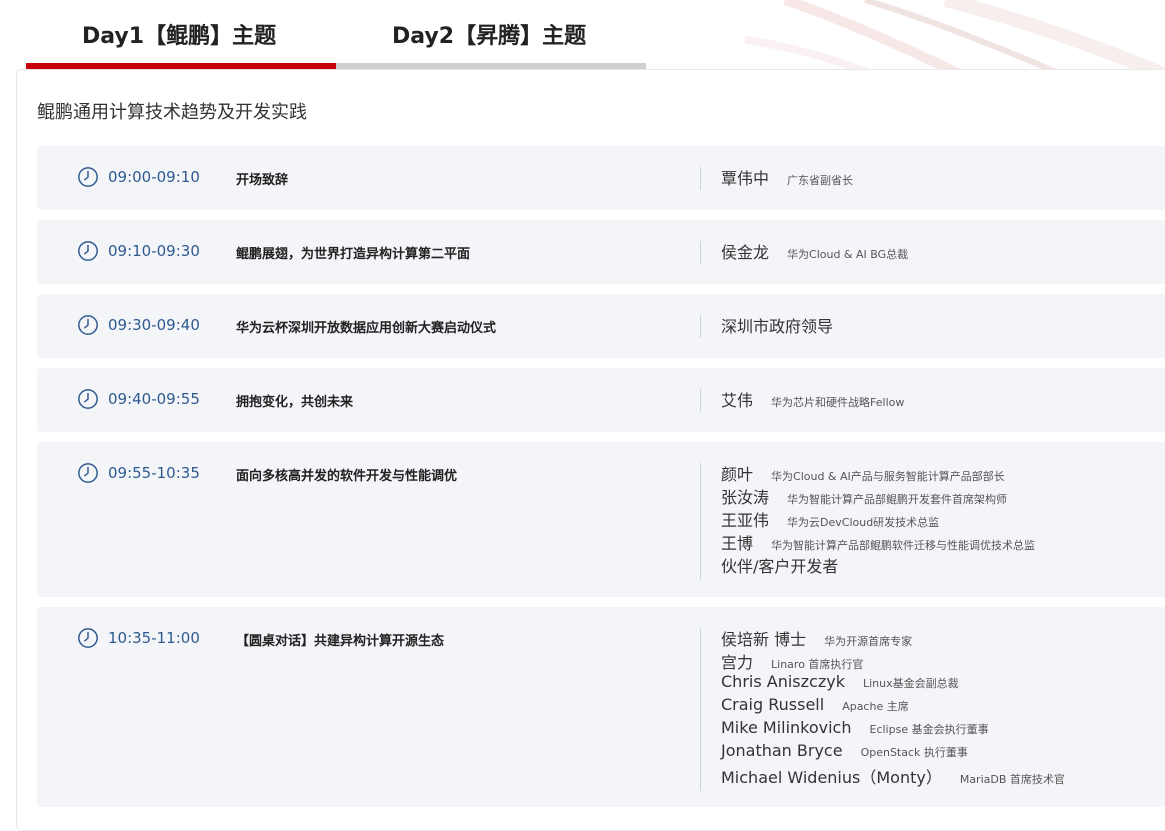 This screenshot has height=831, width=1165. What do you see at coordinates (154, 325) in the screenshot?
I see `session-time-text: 09:30-09:40` at bounding box center [154, 325].